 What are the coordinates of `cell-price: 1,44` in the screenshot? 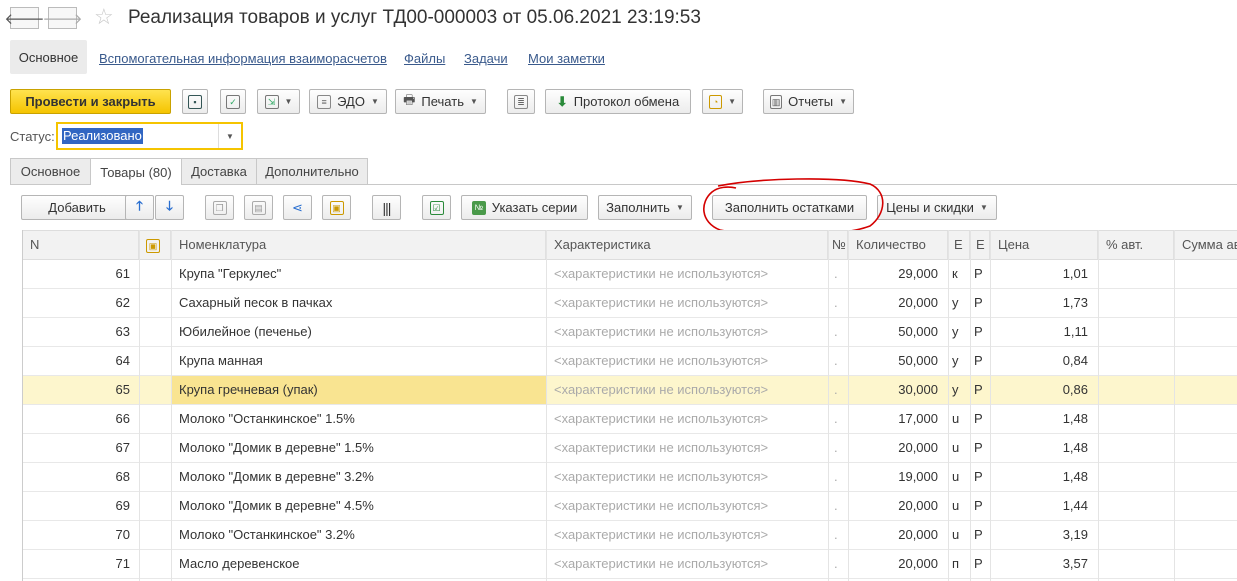 It's located at (1039, 506).